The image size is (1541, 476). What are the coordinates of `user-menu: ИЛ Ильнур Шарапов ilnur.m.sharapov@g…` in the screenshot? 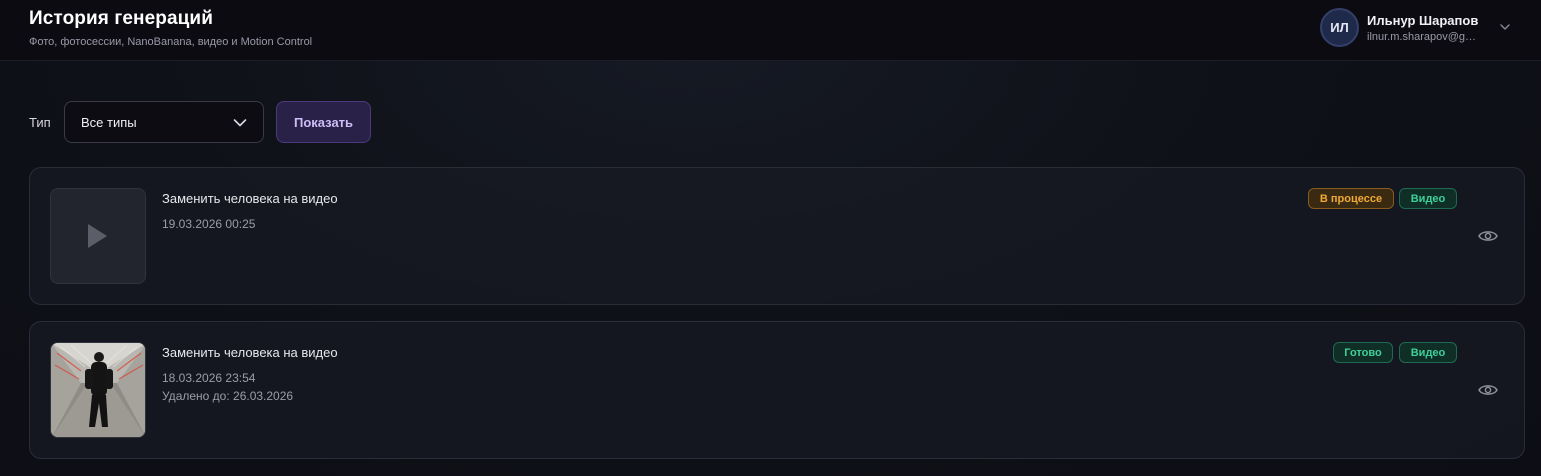 It's located at (1418, 29).